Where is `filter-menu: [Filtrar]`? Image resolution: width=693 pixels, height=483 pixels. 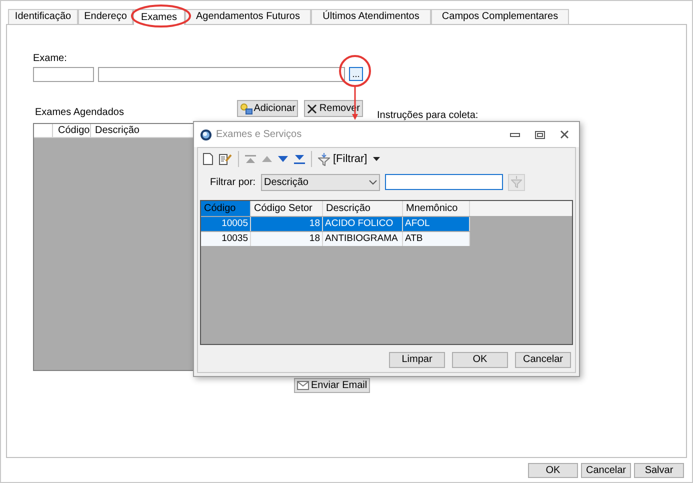
filter-menu: [Filtrar] is located at coordinates (349, 159).